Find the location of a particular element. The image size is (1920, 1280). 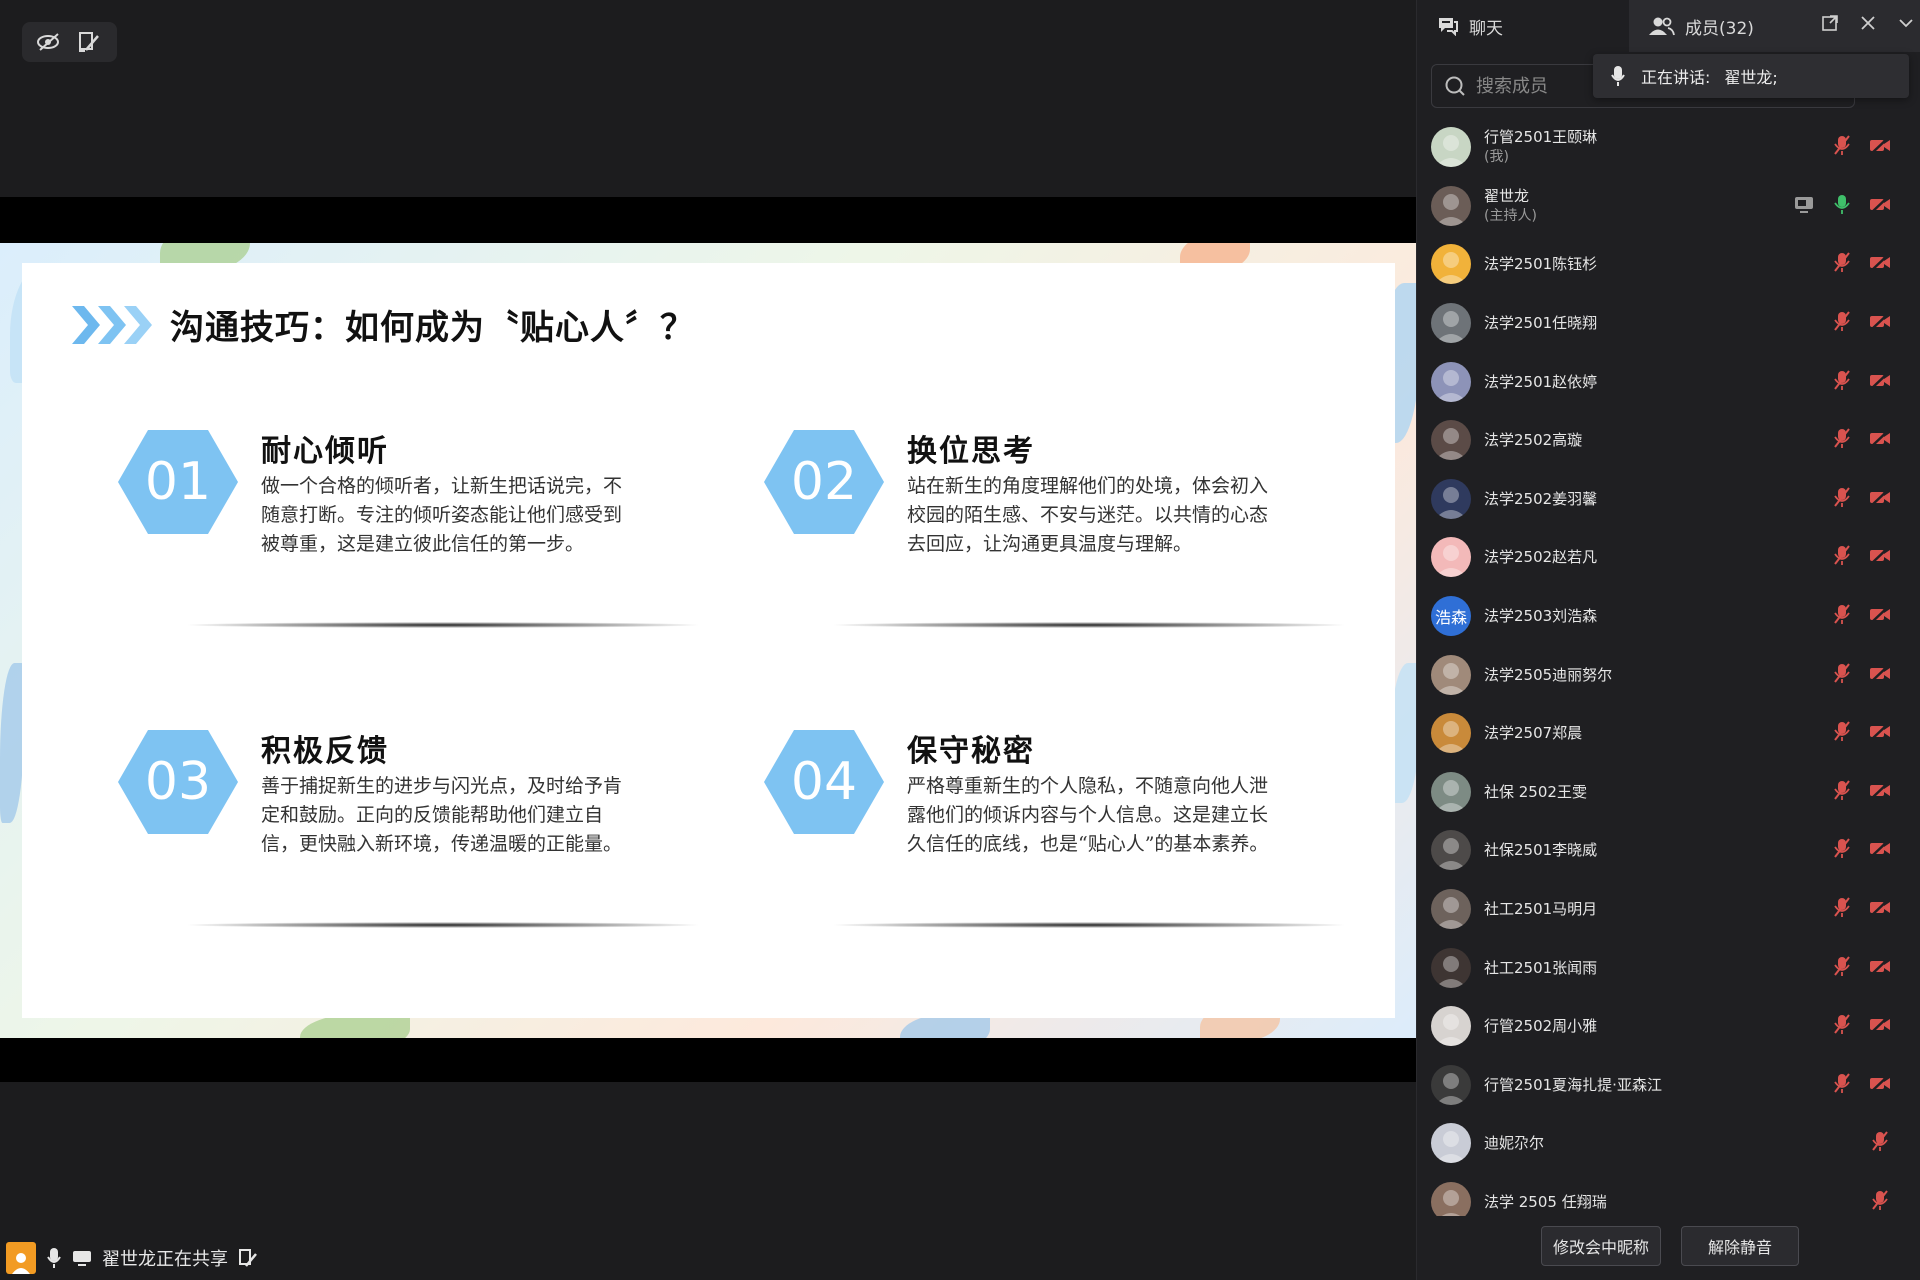

view-toolbar is located at coordinates (69, 42).